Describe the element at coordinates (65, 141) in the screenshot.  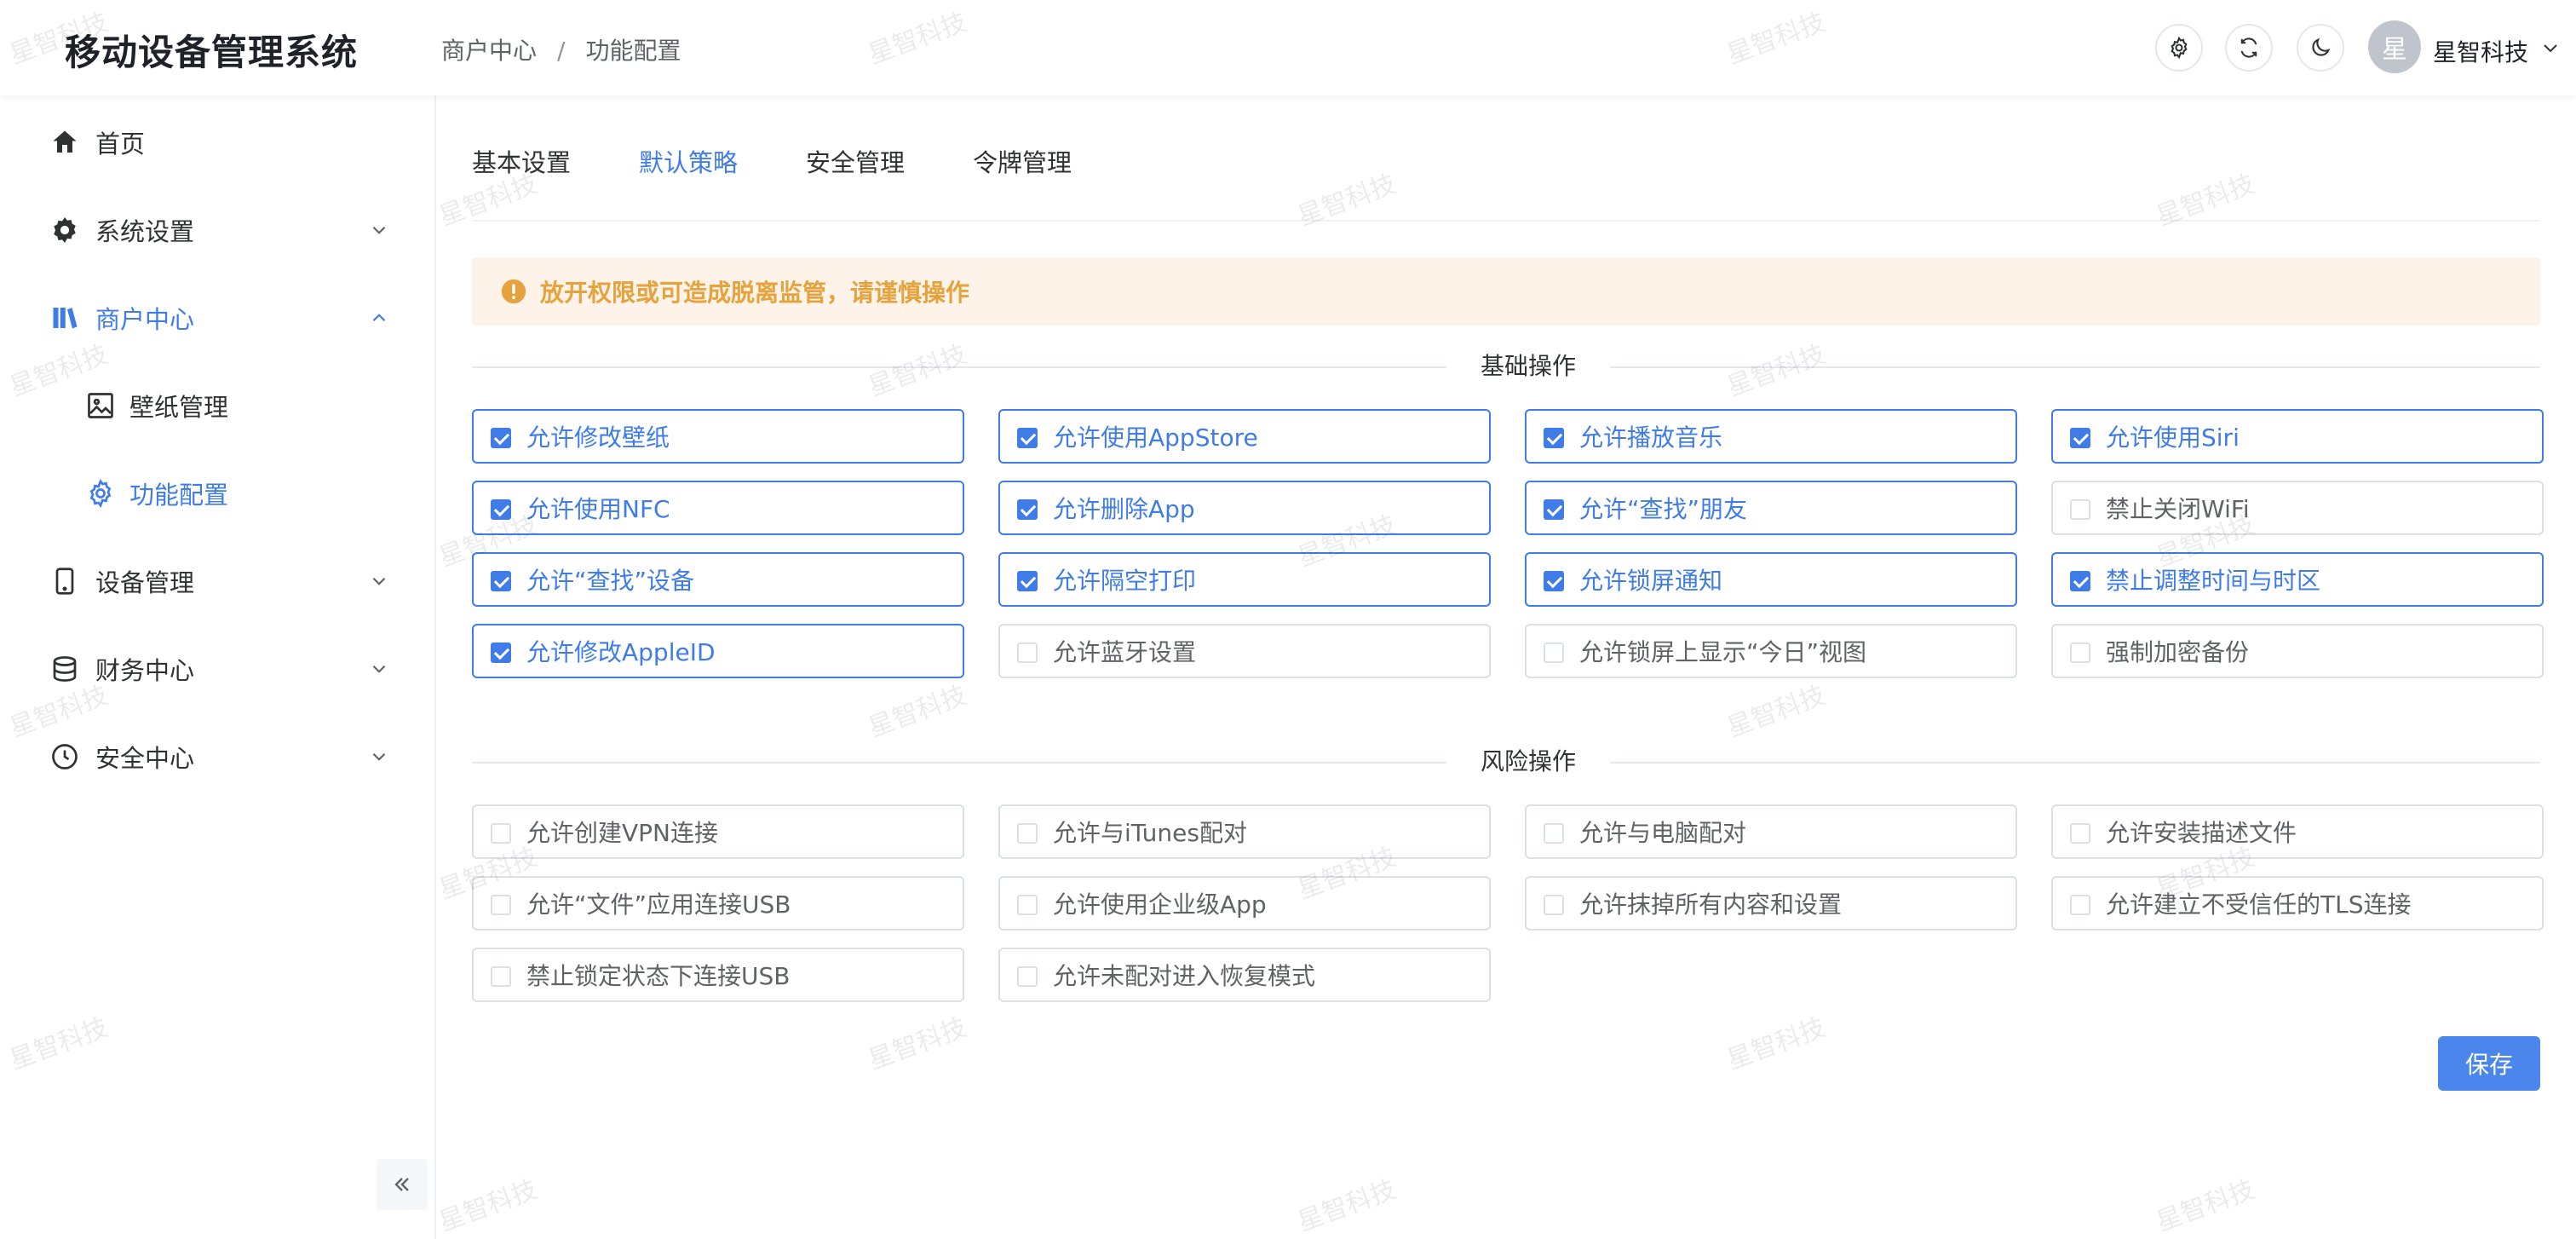
I see `home-icon` at that location.